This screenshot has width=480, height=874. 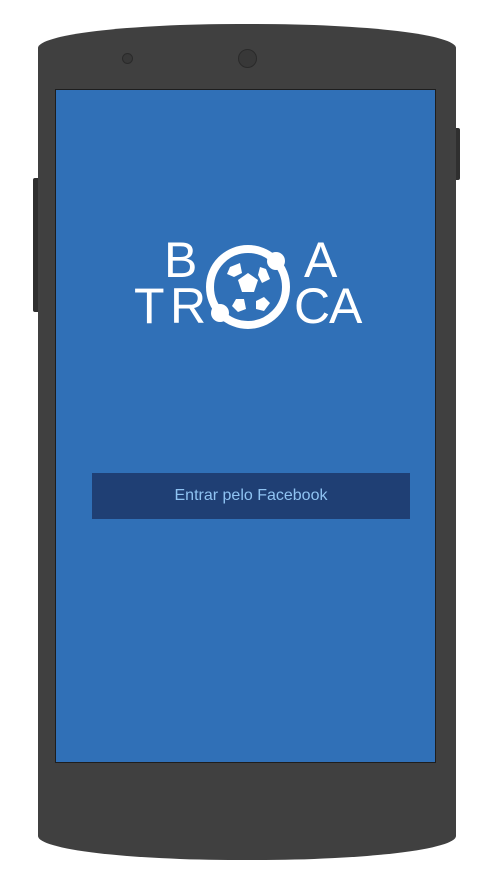 I want to click on logo-letter: C, so click(x=312, y=306).